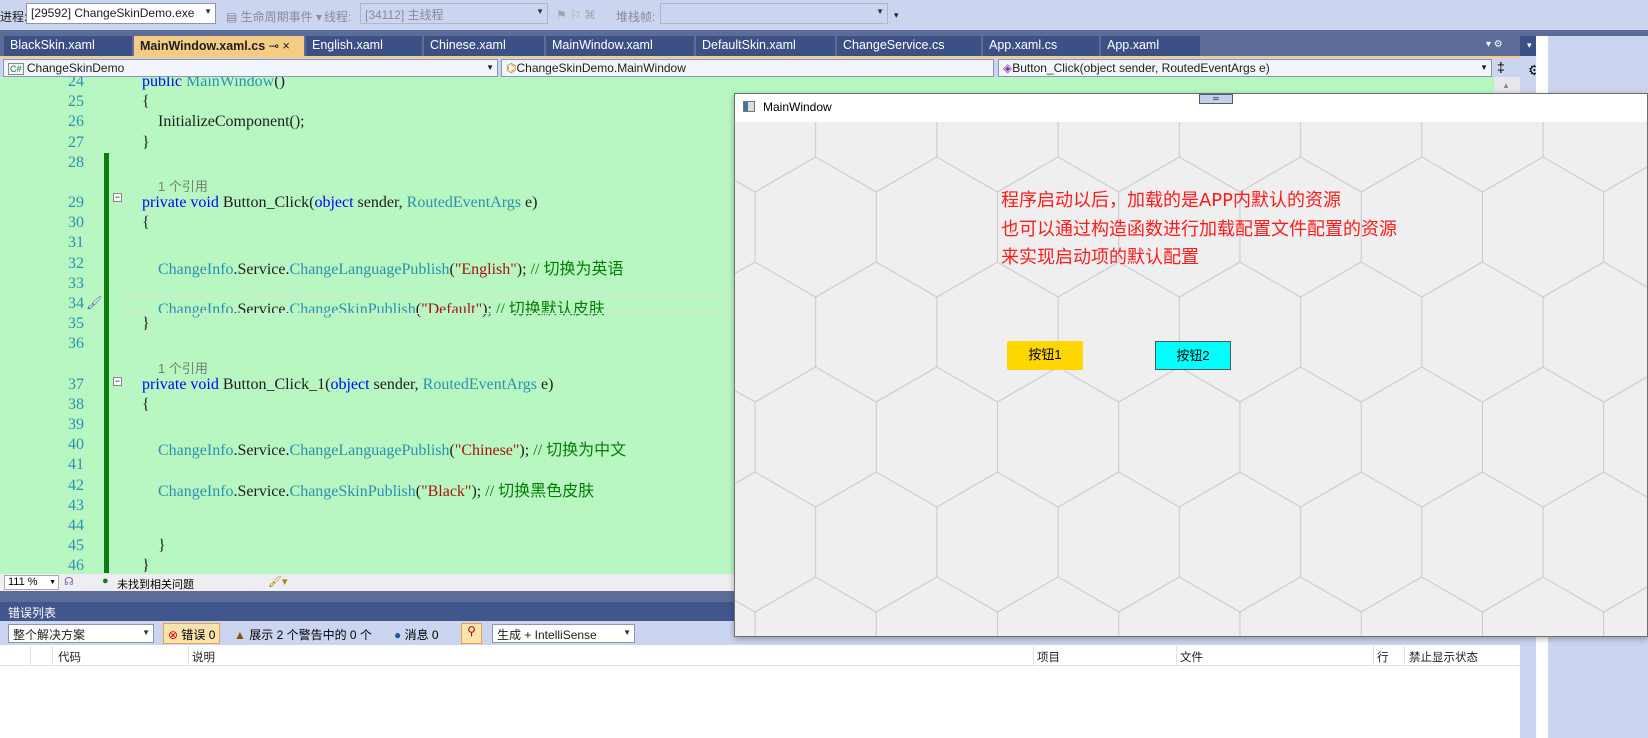 The image size is (1648, 738). What do you see at coordinates (511, 68) in the screenshot?
I see `class-icon: ⌬` at bounding box center [511, 68].